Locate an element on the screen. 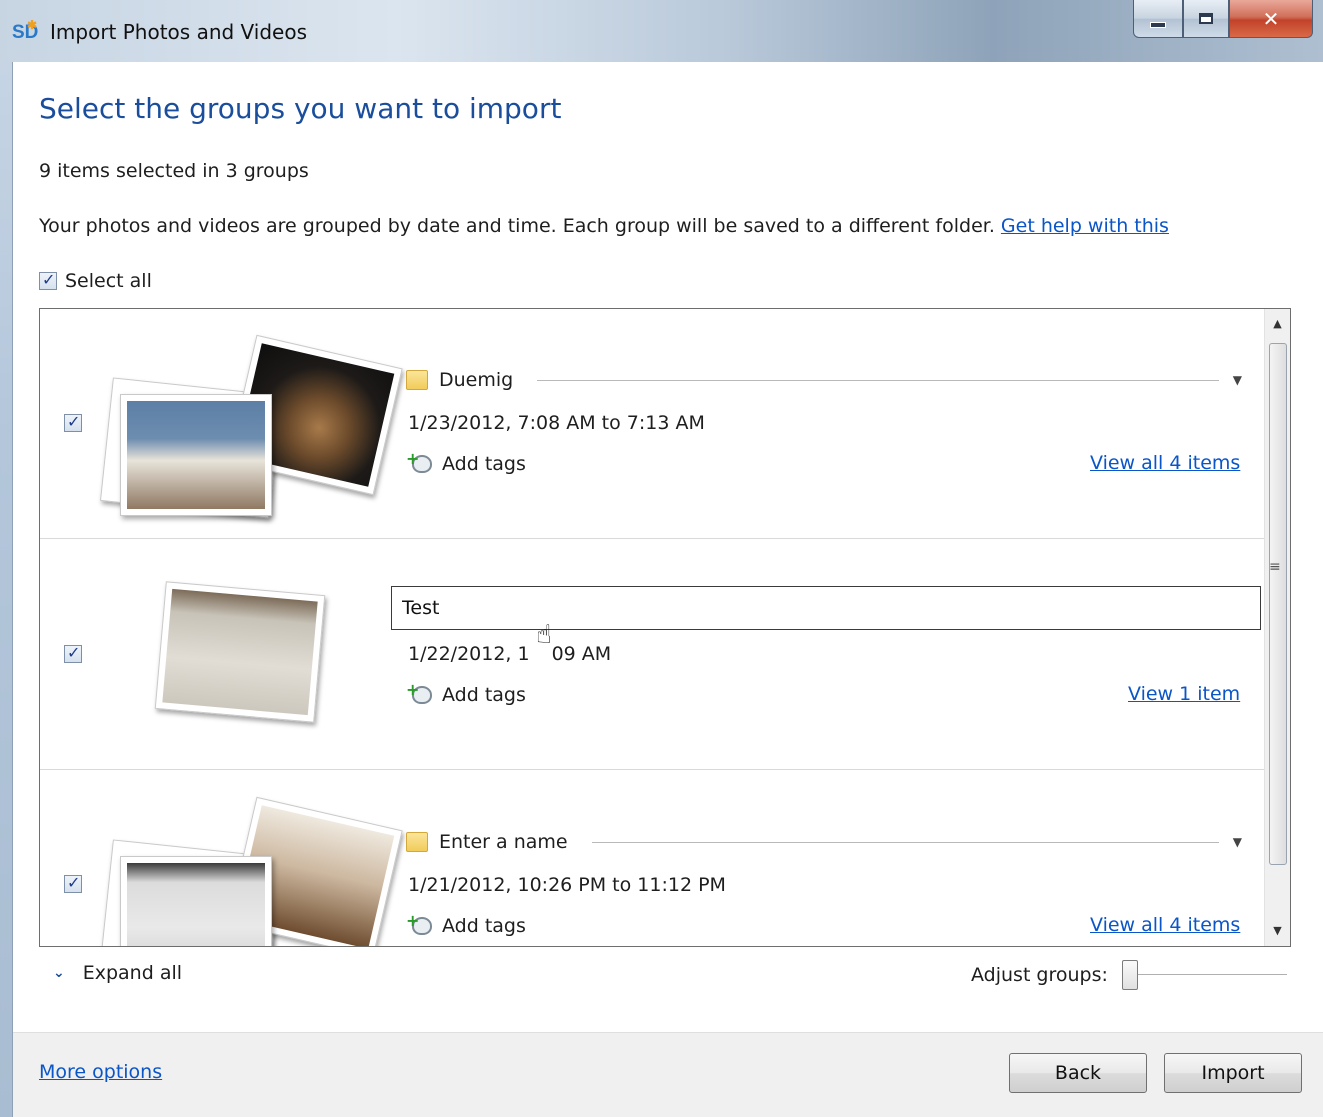 This screenshot has width=1323, height=1117. import-button: Import is located at coordinates (1233, 1073).